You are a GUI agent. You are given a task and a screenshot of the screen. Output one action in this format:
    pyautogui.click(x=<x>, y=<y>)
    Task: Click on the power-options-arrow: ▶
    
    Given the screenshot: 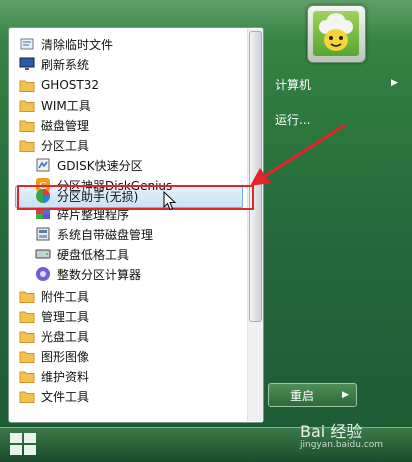 What is the action you would take?
    pyautogui.click(x=346, y=395)
    